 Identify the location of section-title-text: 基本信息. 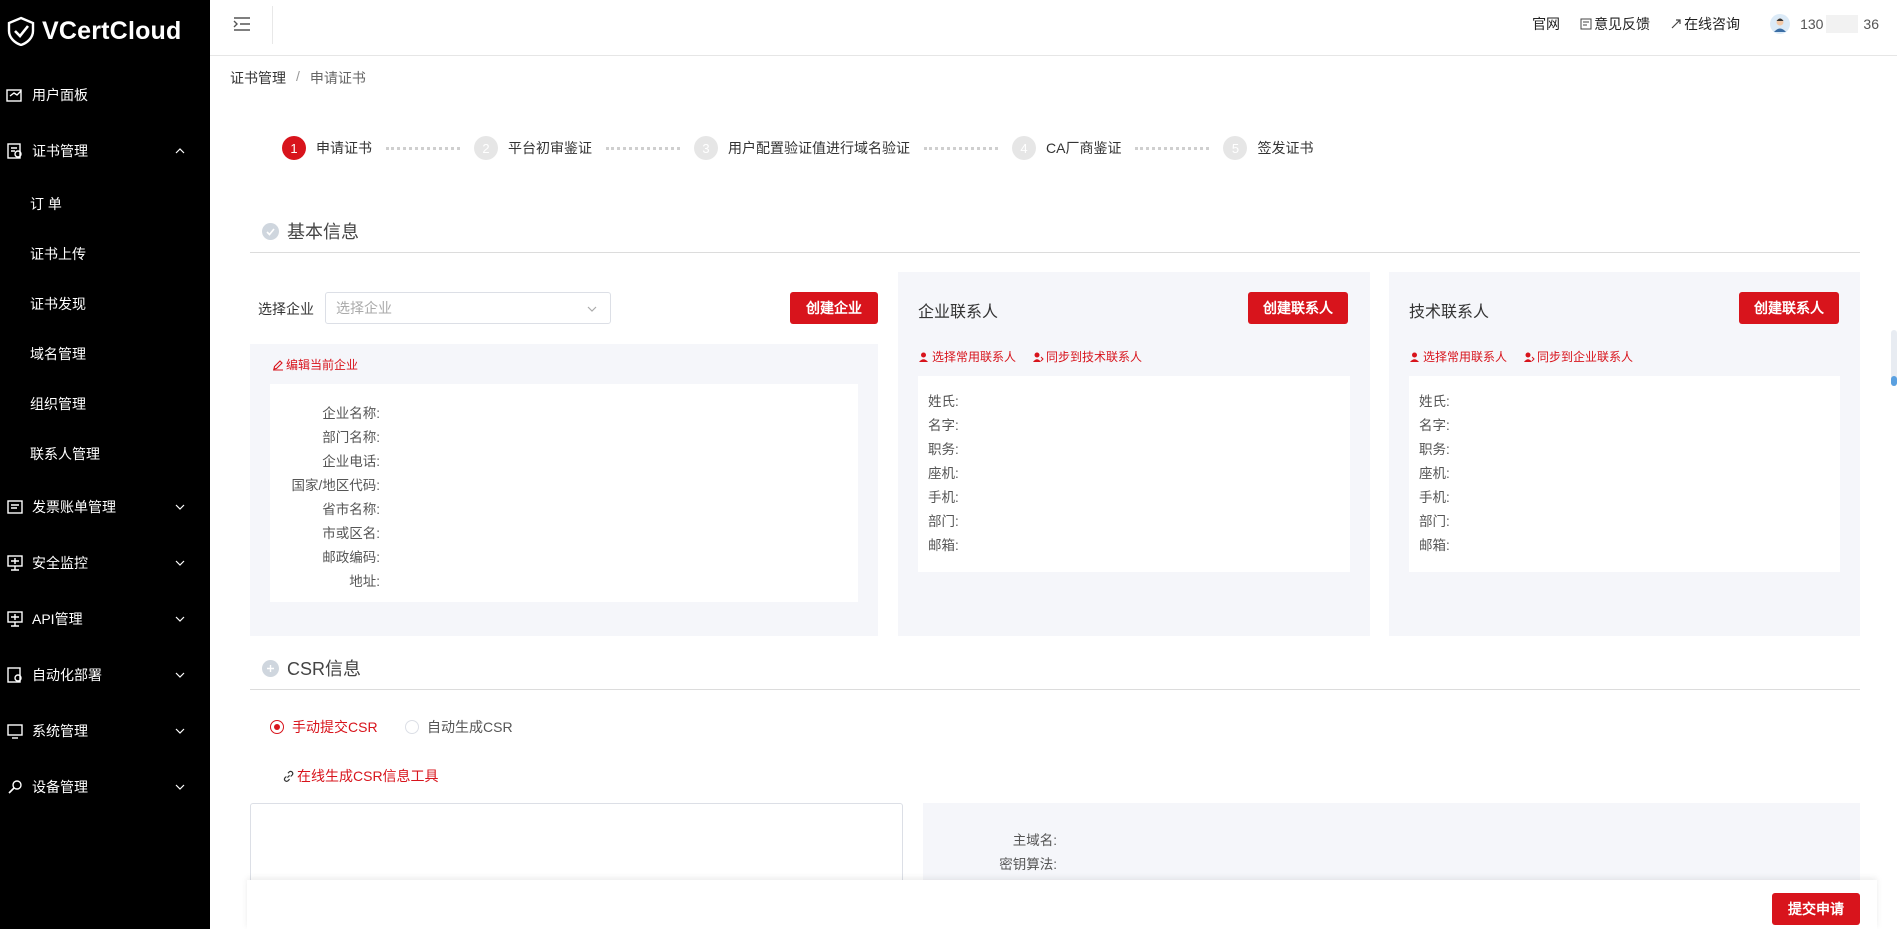
(323, 232).